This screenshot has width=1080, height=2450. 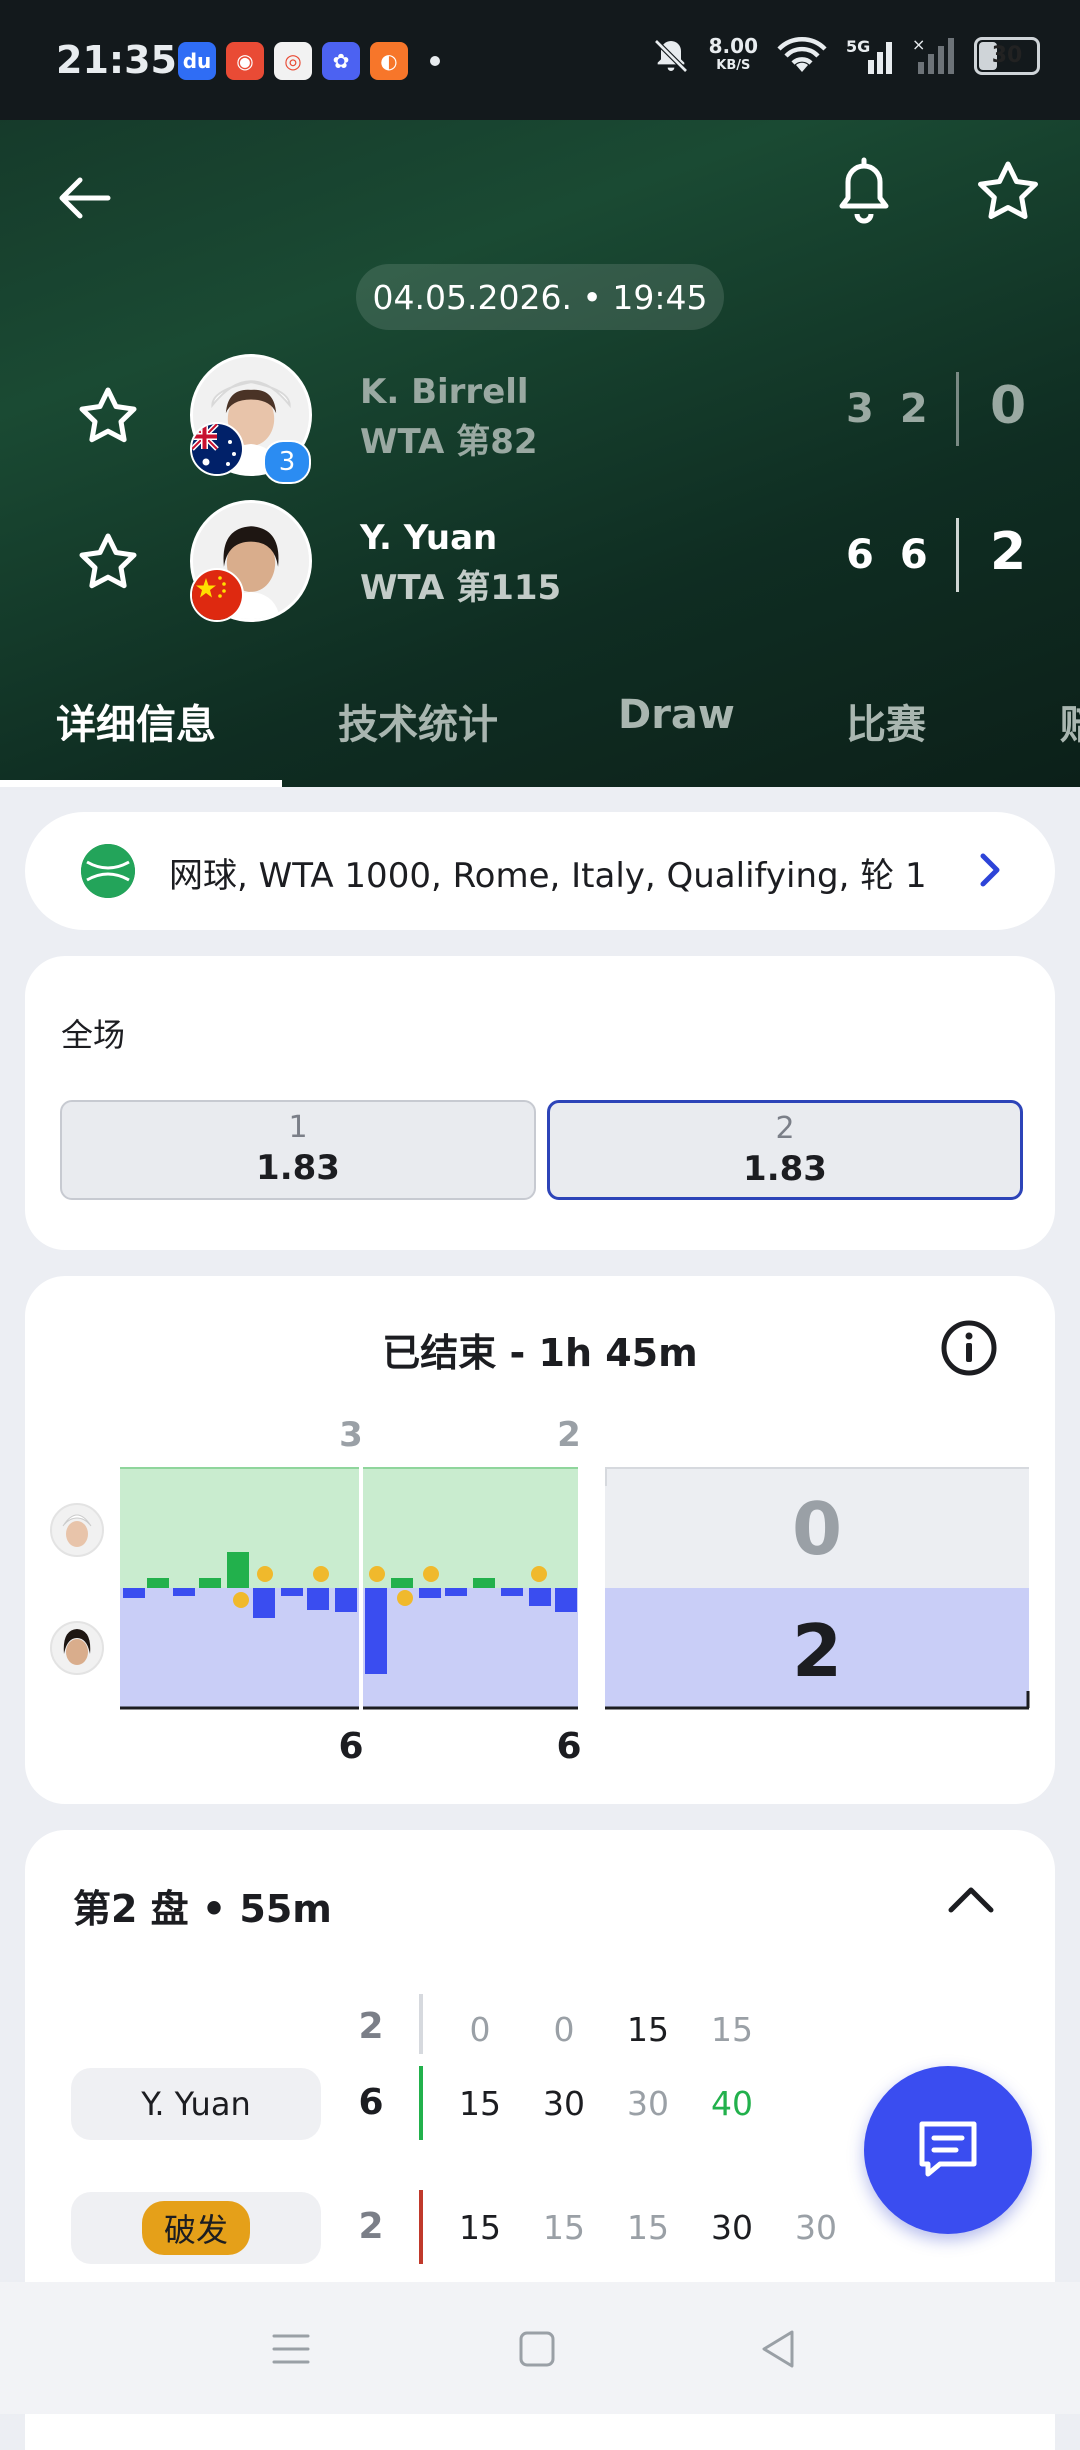 I want to click on sets-won: 2, so click(x=1008, y=552).